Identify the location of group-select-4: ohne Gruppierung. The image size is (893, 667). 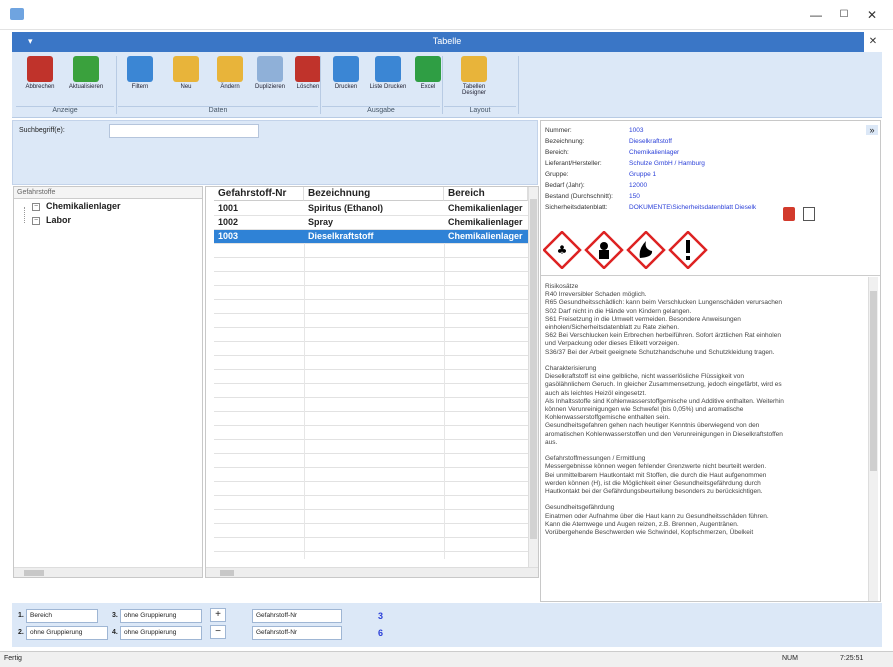
(161, 633).